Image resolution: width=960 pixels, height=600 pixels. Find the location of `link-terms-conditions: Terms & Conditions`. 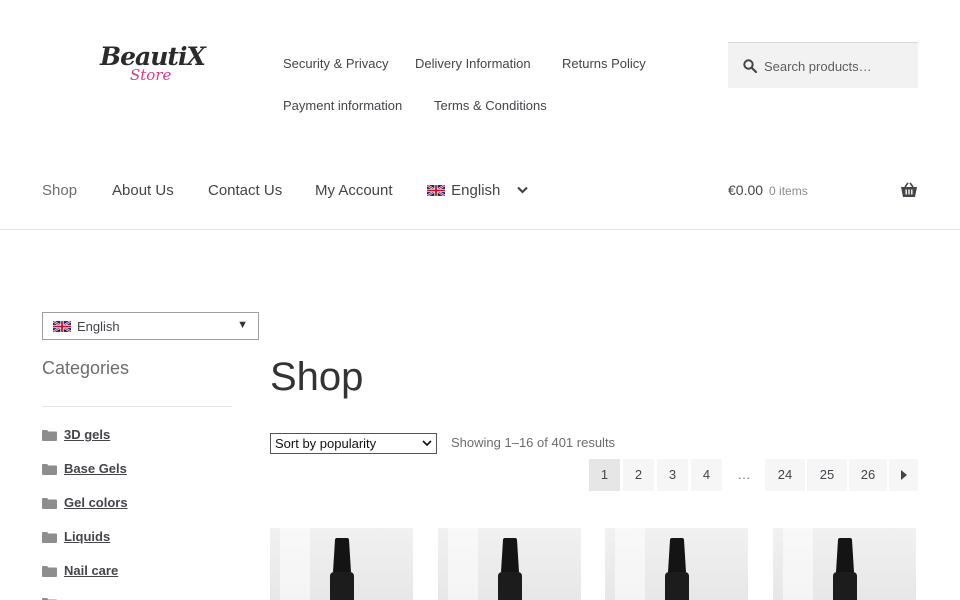

link-terms-conditions: Terms & Conditions is located at coordinates (490, 105).